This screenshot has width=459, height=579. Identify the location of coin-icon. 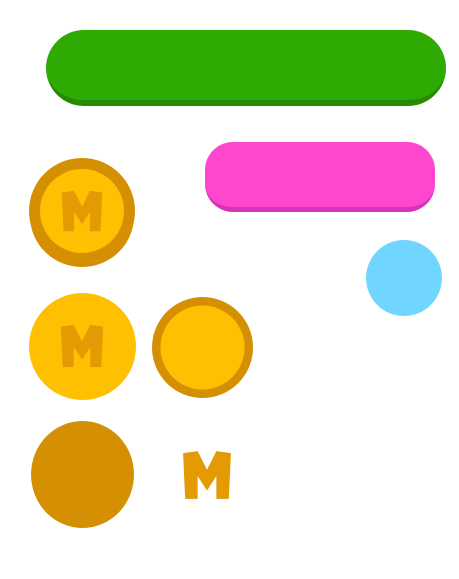
(82, 213).